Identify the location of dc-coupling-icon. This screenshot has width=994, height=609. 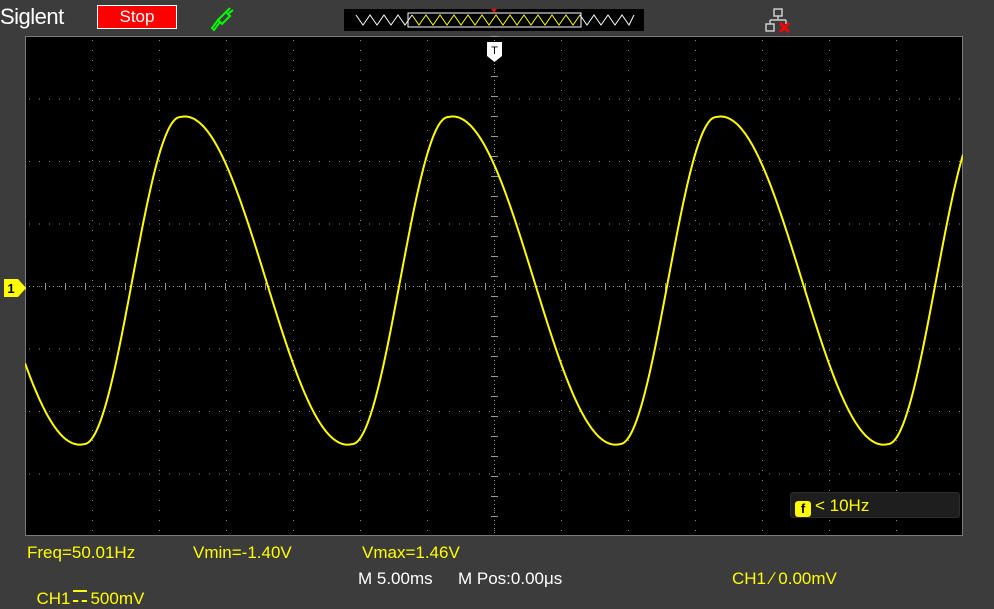
(80, 596).